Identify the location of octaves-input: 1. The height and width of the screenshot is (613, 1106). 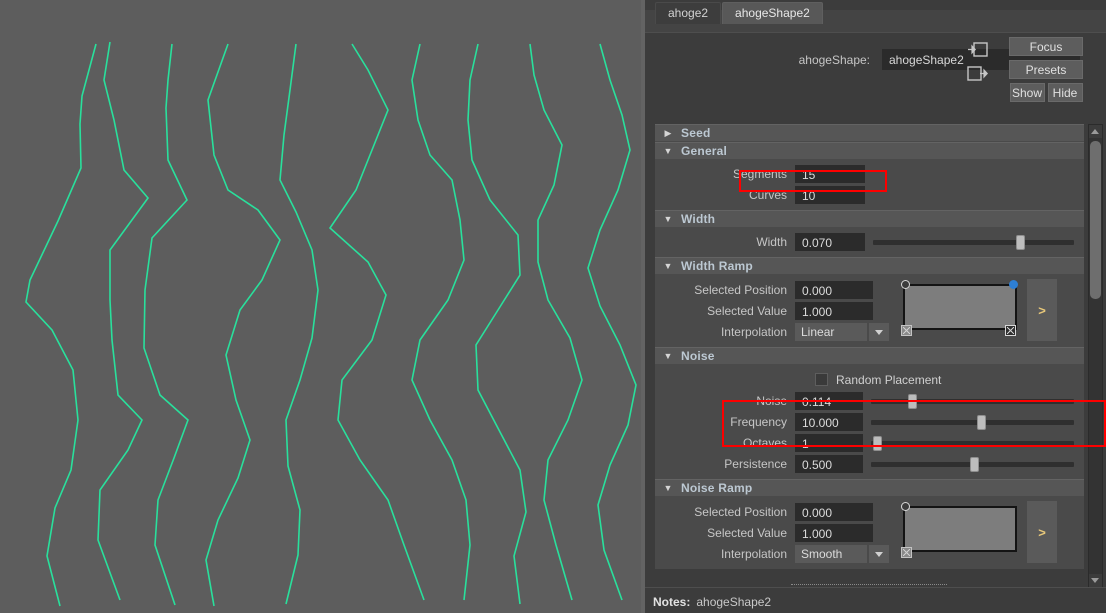
(829, 443).